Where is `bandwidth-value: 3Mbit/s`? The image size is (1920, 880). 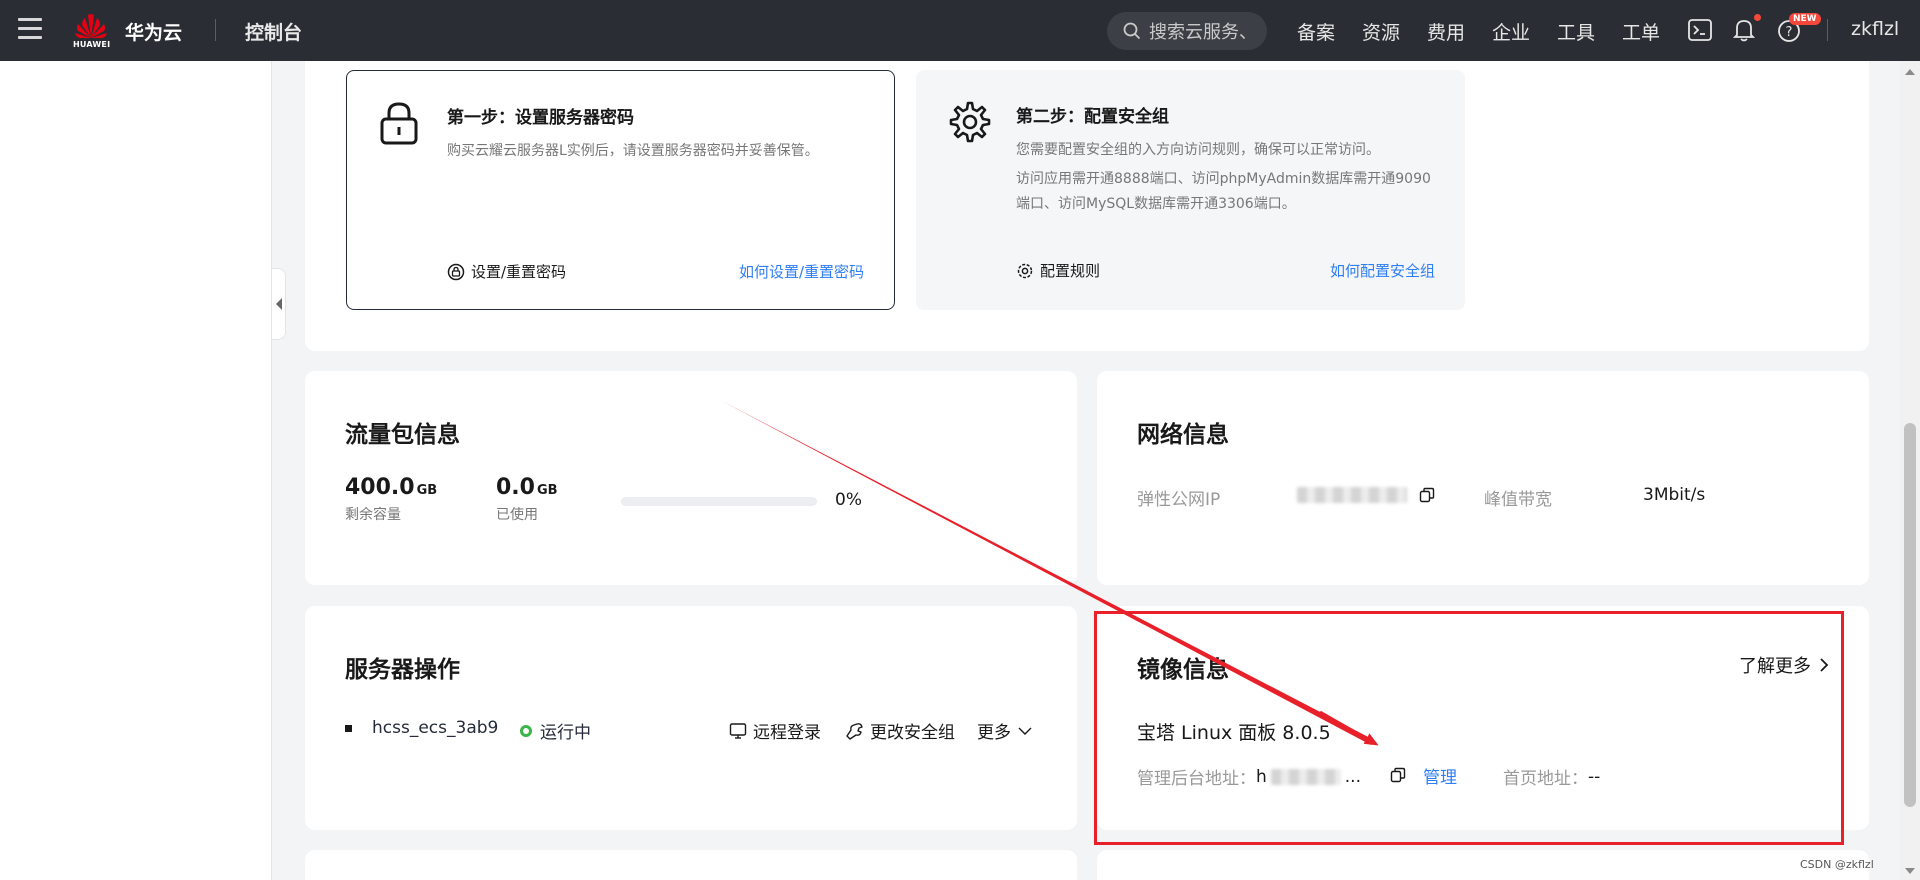
bandwidth-value: 3Mbit/s is located at coordinates (1674, 495).